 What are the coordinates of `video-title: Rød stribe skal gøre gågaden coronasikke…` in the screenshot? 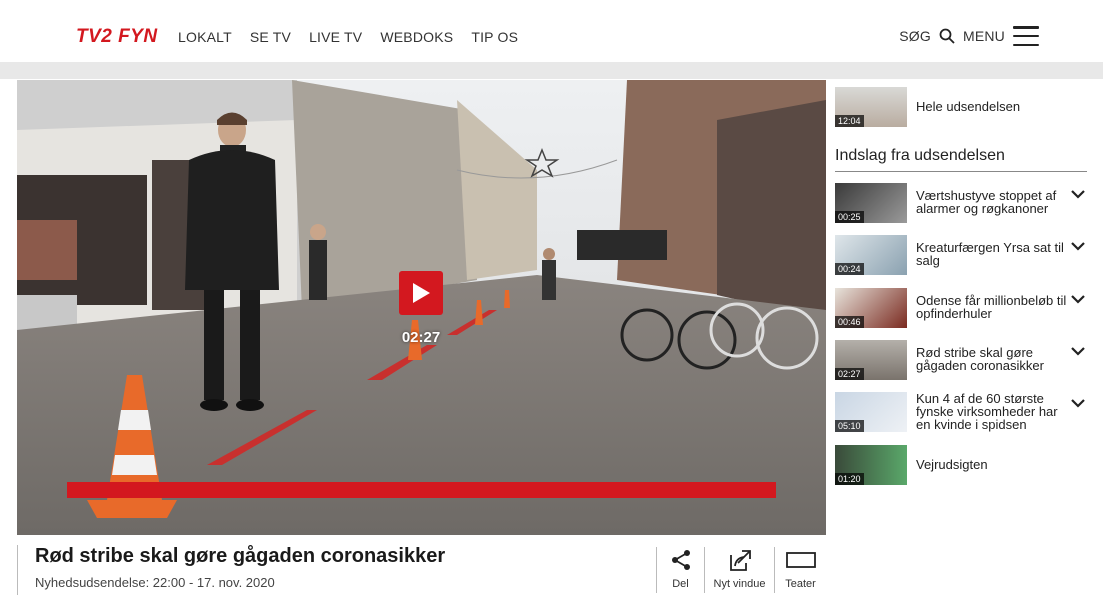 It's located at (240, 556).